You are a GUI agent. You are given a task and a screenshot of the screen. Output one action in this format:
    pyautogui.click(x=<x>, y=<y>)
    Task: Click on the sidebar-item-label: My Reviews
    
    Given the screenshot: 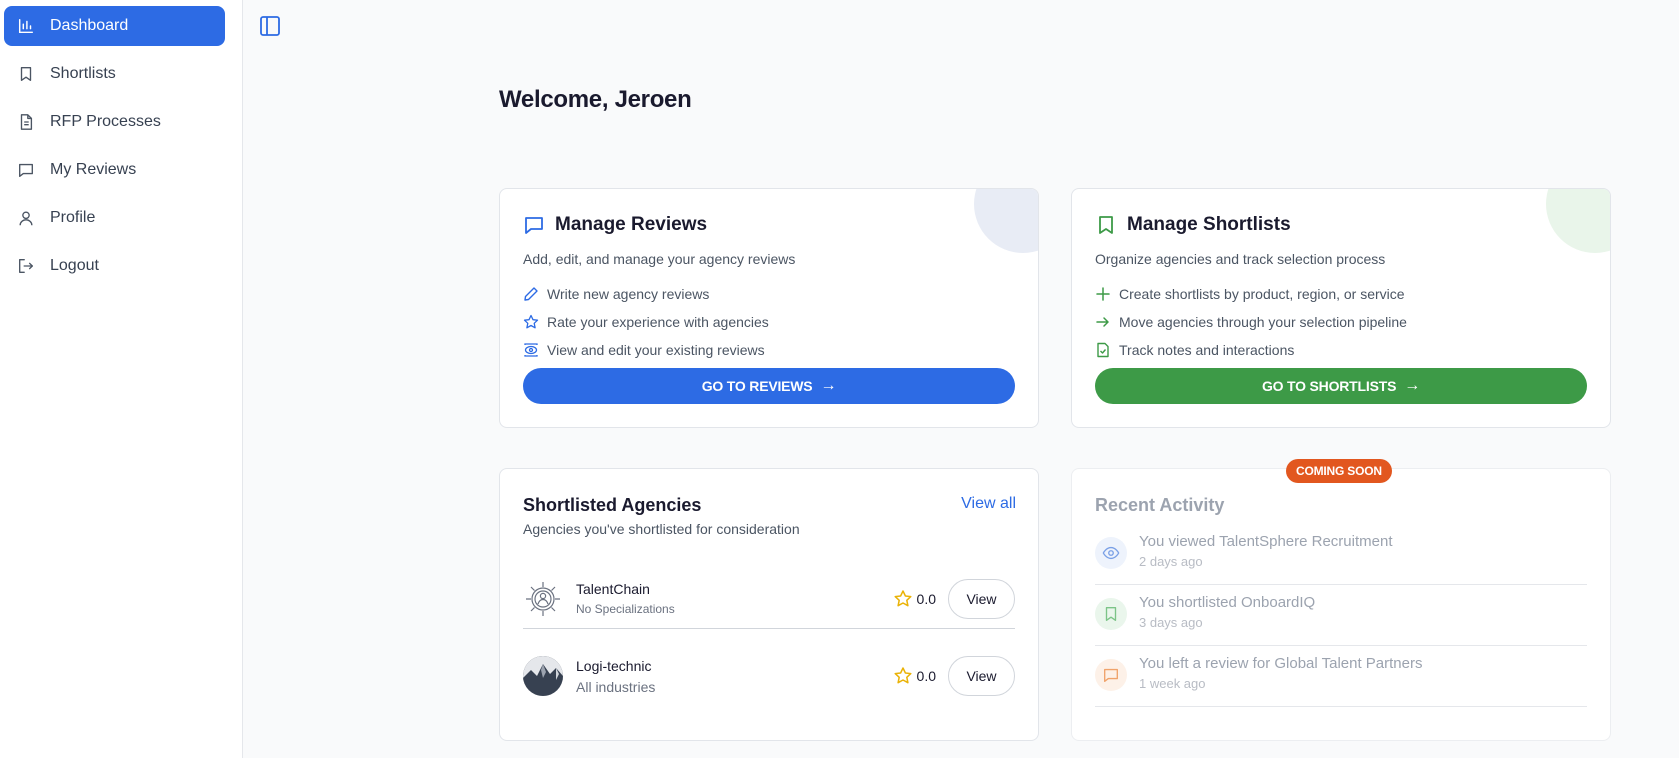 What is the action you would take?
    pyautogui.click(x=93, y=169)
    